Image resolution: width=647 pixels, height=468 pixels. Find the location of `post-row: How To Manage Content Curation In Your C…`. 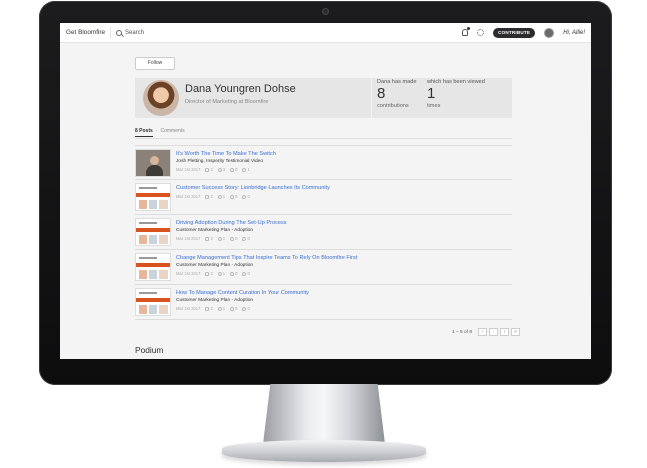

post-row: How To Manage Content Curation In Your C… is located at coordinates (323, 302).